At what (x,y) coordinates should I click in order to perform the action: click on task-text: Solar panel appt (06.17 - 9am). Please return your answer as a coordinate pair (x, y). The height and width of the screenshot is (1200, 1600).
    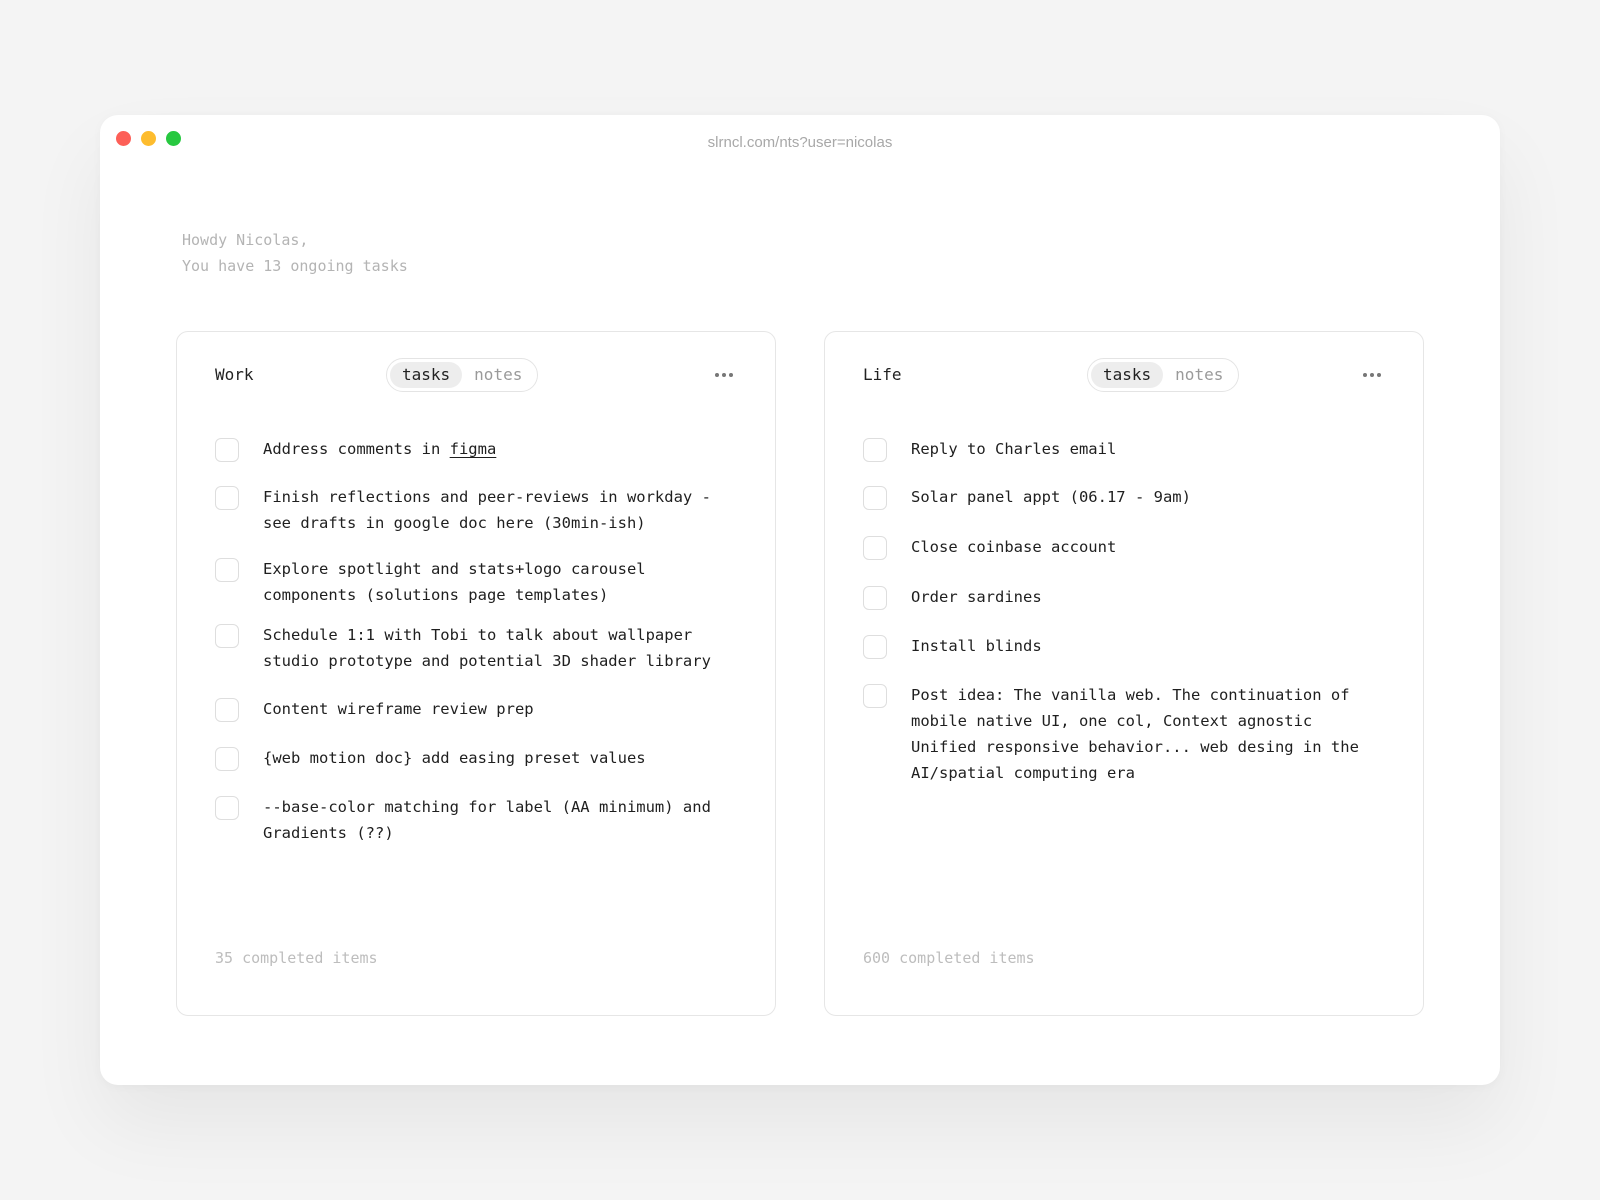
    Looking at the image, I should click on (1051, 497).